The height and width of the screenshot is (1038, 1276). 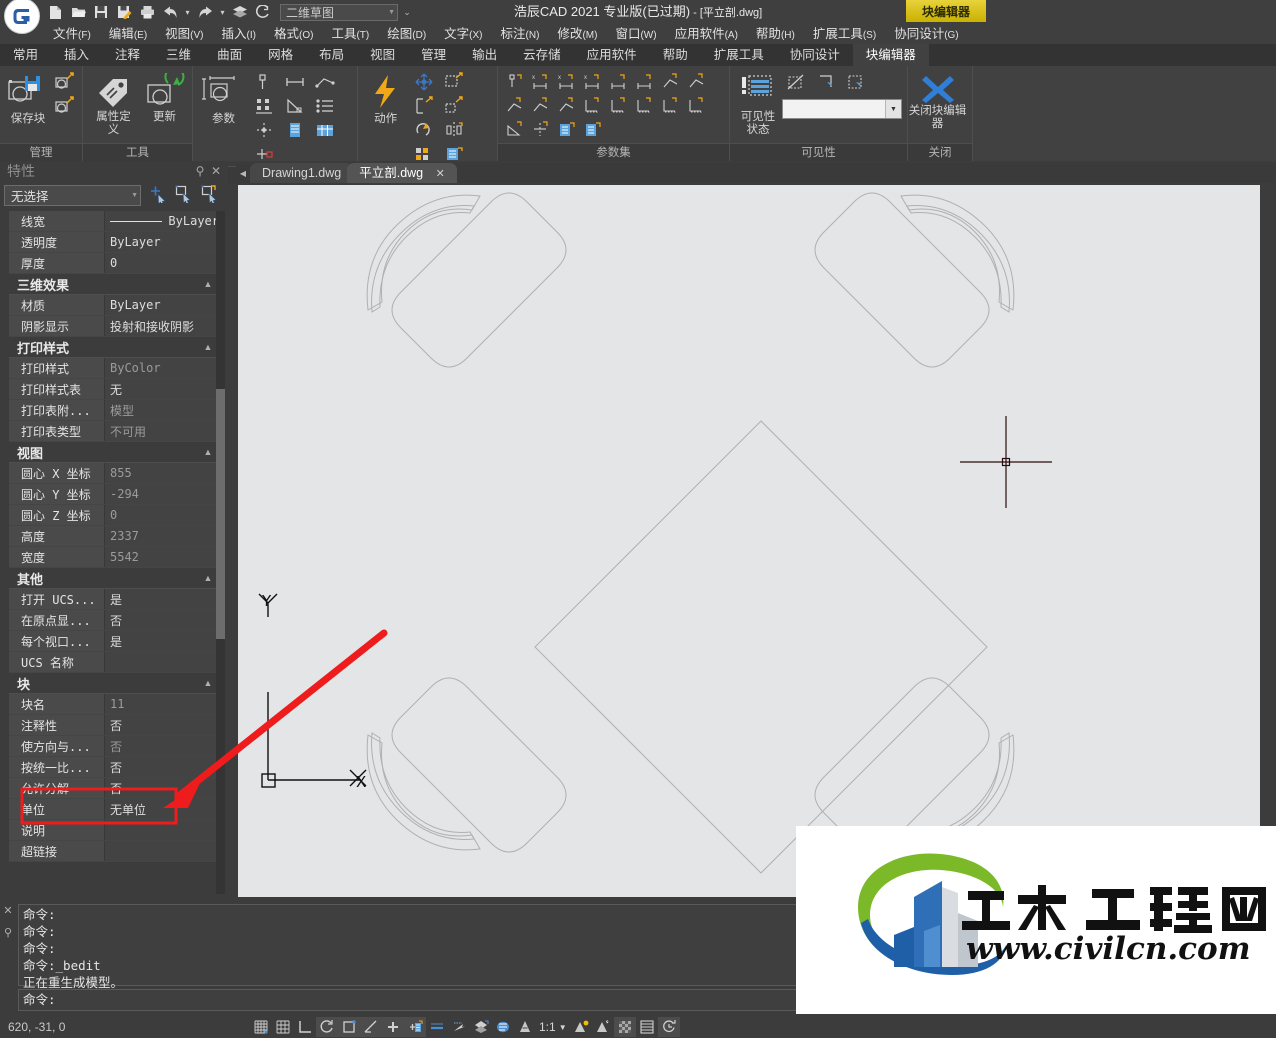 What do you see at coordinates (406, 34) in the screenshot?
I see `menu-item-draw: 绘图(D)` at bounding box center [406, 34].